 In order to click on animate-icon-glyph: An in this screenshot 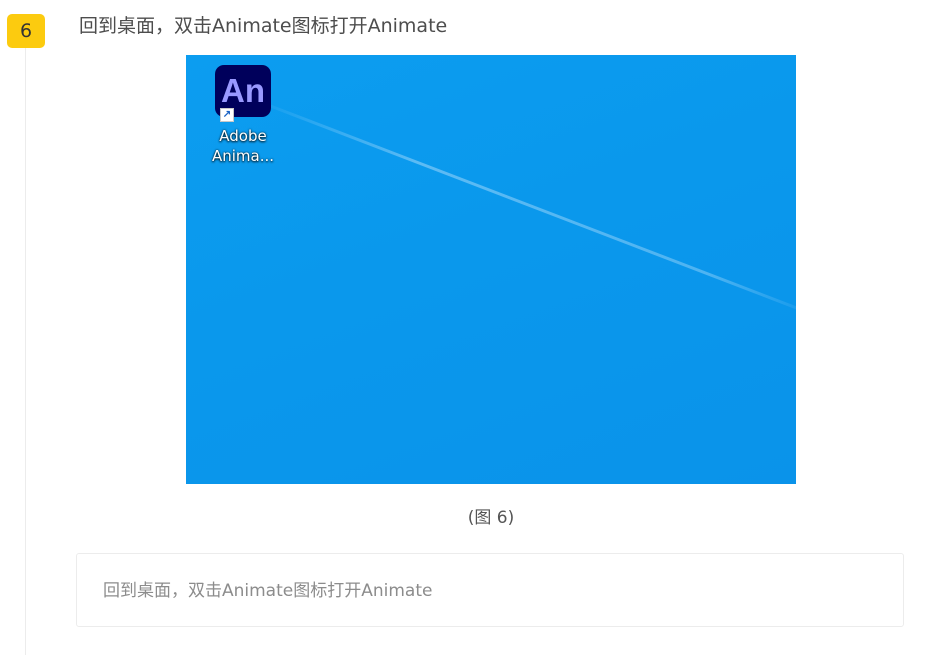, I will do `click(243, 90)`.